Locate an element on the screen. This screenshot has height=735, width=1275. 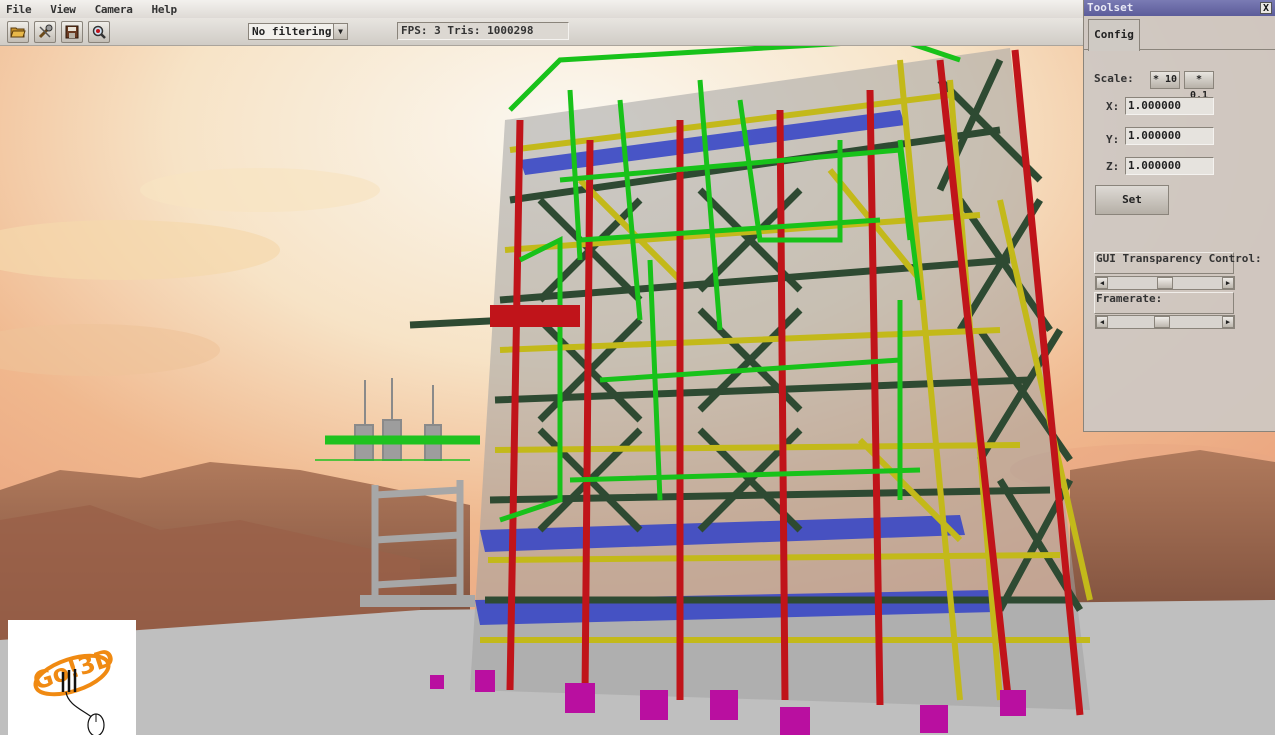
toolset-titlebar: Toolset X is located at coordinates (1179, 8).